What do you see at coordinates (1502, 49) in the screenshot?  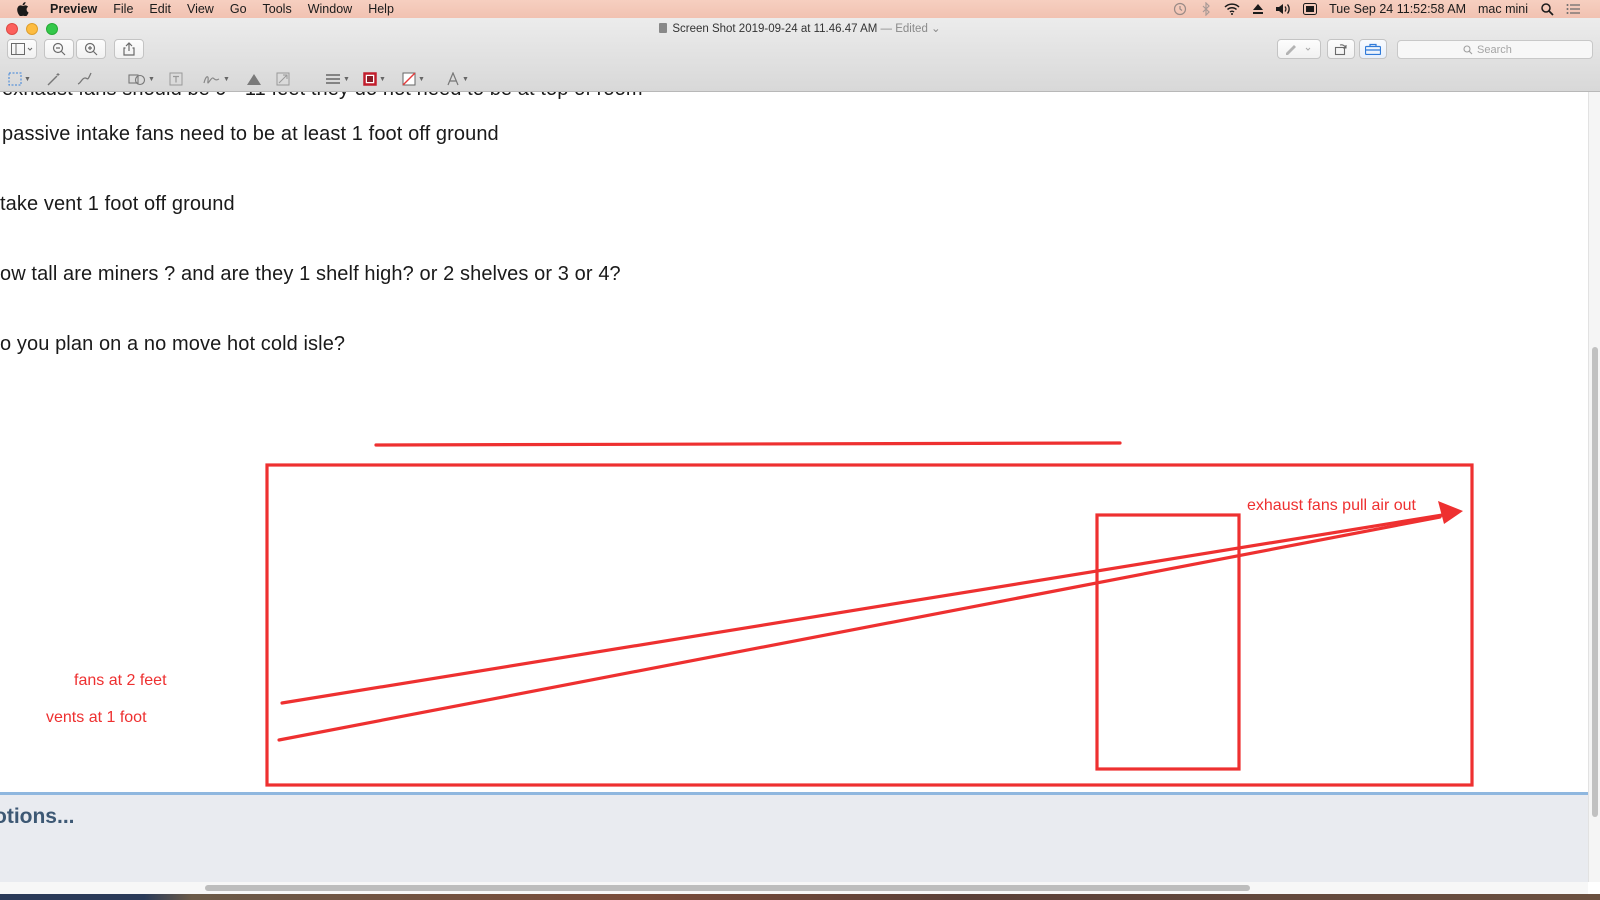 I see `search-input` at bounding box center [1502, 49].